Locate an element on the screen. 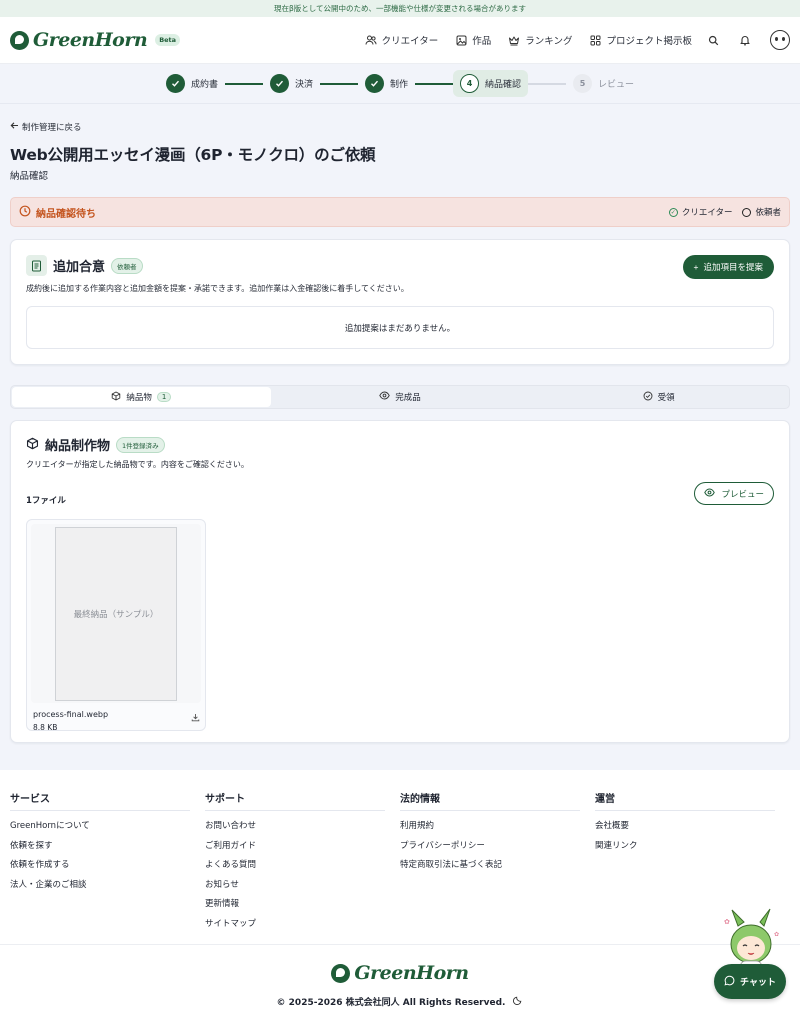 This screenshot has width=800, height=1015. nav-creators: クリエイター is located at coordinates (401, 40).